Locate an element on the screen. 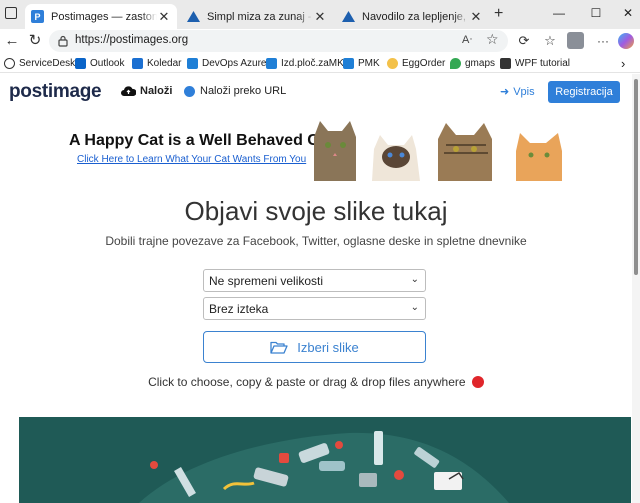 Image resolution: width=640 pixels, height=503 pixels. egg-icon is located at coordinates (392, 63).